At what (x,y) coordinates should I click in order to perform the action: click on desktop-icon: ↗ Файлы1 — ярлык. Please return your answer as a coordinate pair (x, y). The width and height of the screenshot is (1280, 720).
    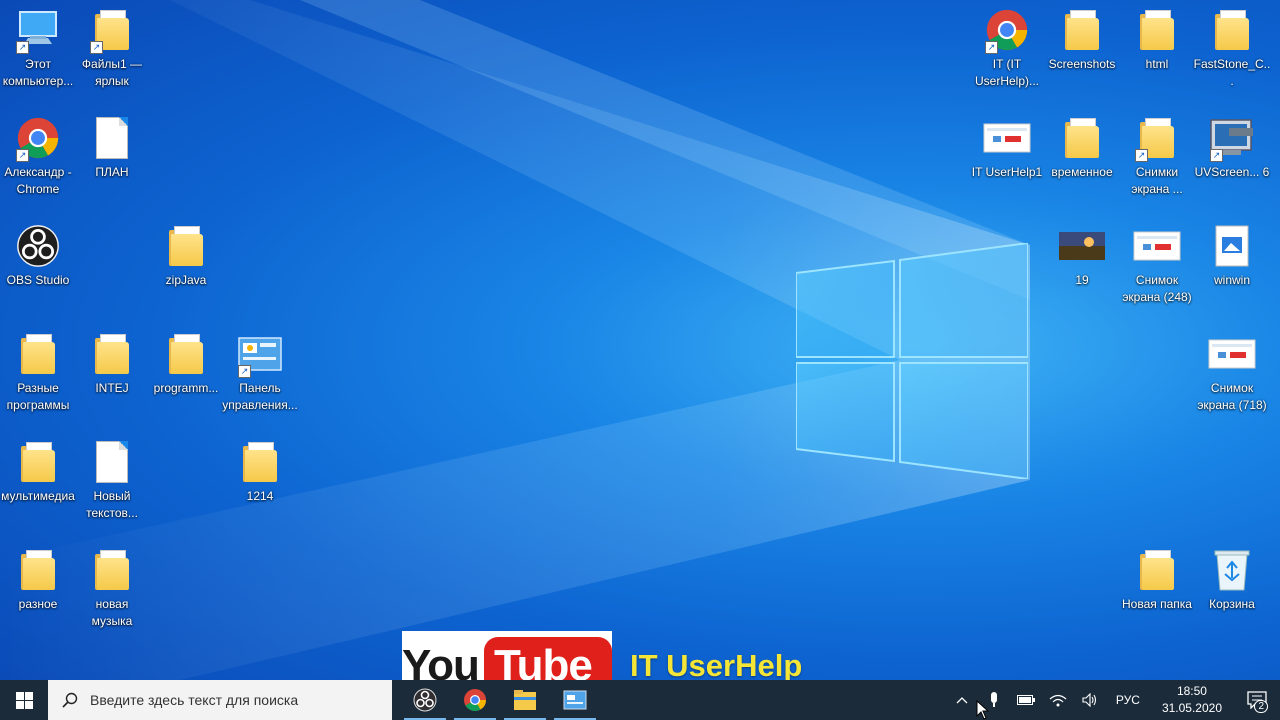
    Looking at the image, I should click on (112, 48).